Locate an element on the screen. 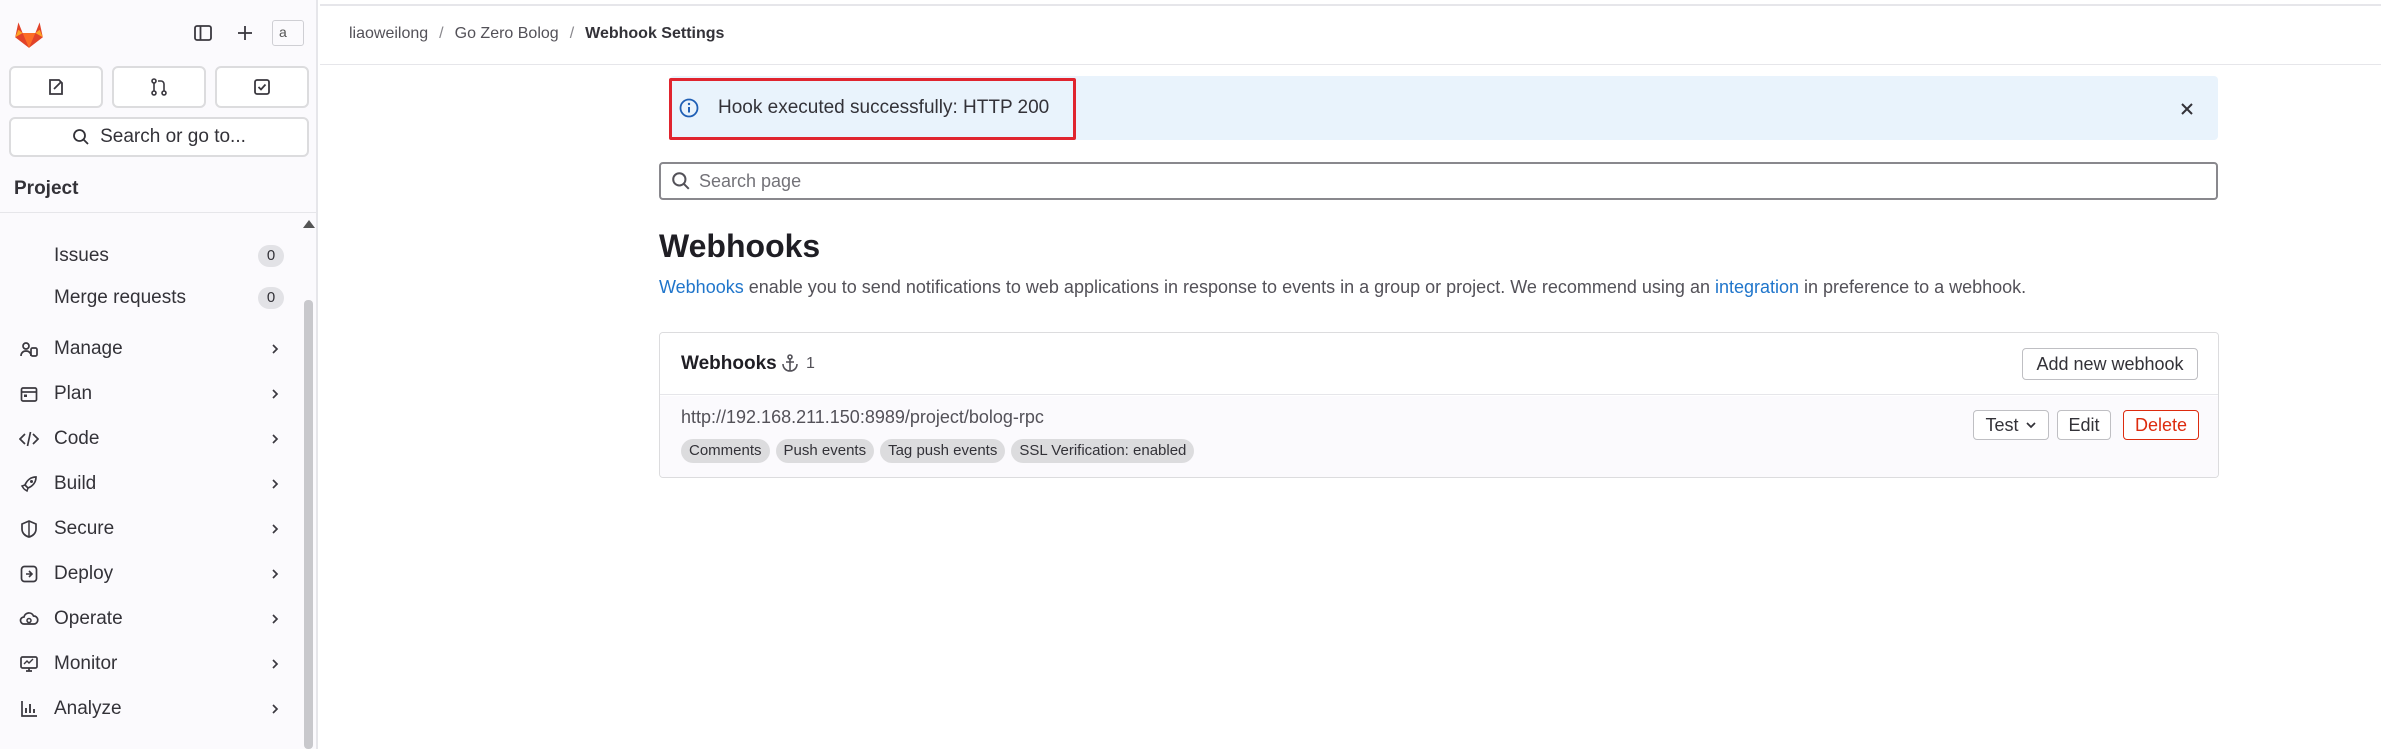 The width and height of the screenshot is (2381, 749). issues-button is located at coordinates (56, 87).